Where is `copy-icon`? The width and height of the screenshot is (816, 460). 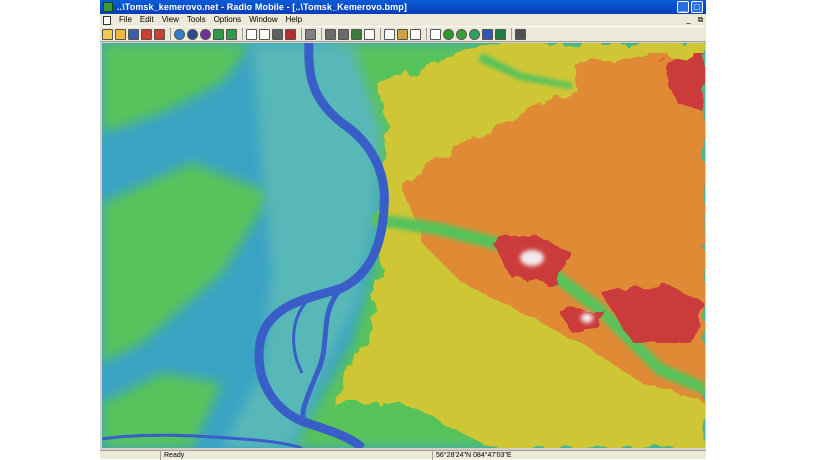
copy-icon is located at coordinates (330, 34).